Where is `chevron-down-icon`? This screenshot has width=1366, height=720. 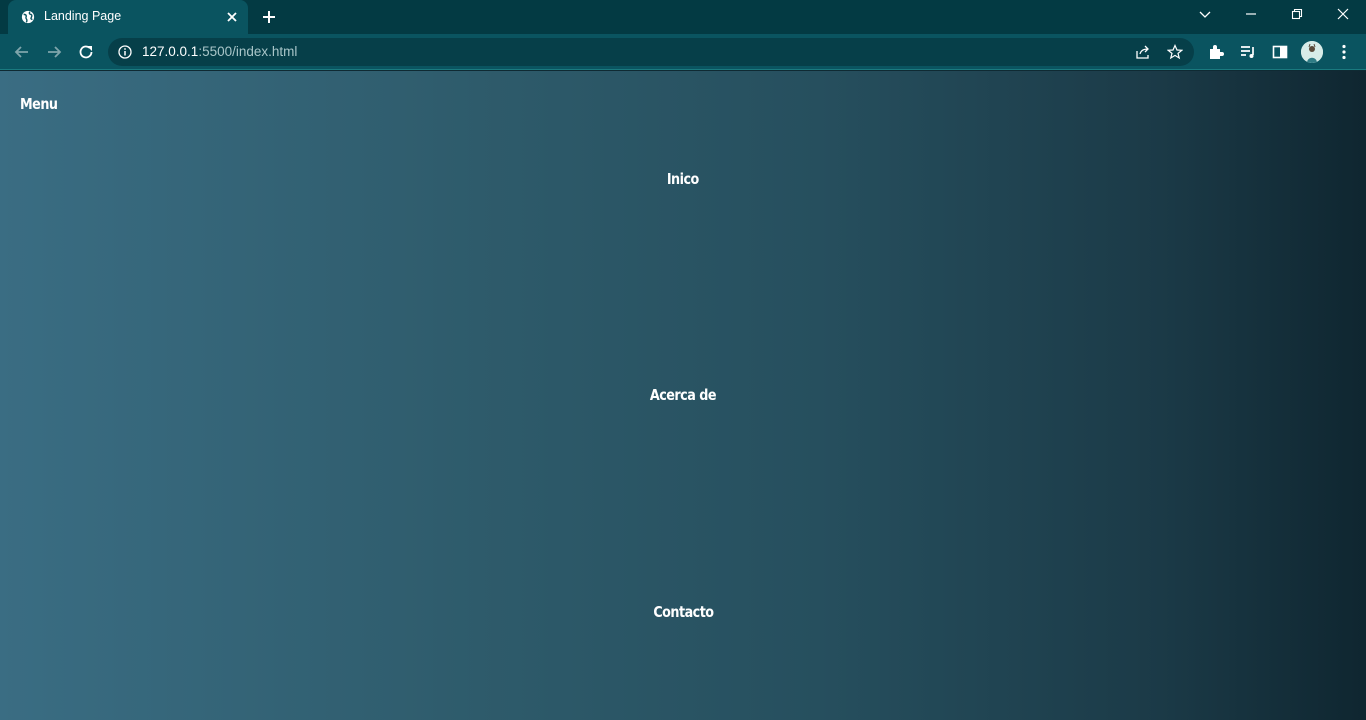
chevron-down-icon is located at coordinates (1205, 14).